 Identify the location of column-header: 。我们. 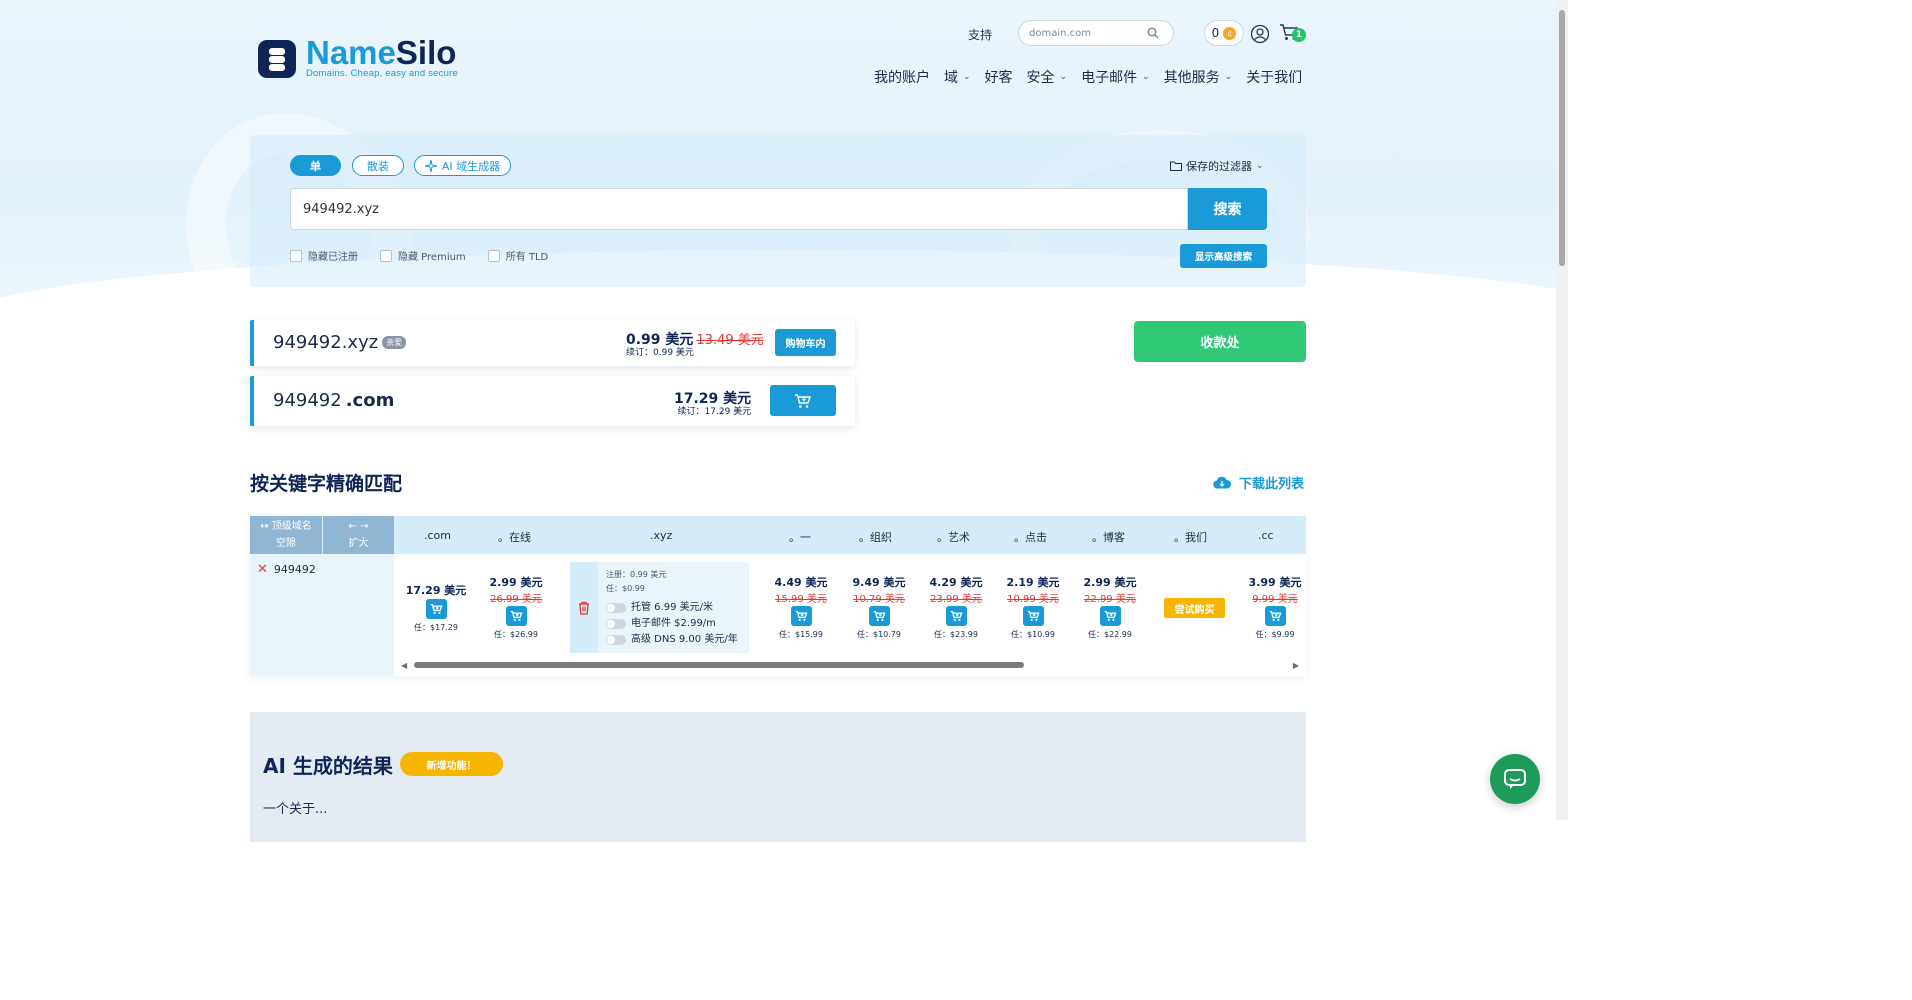
(1190, 537).